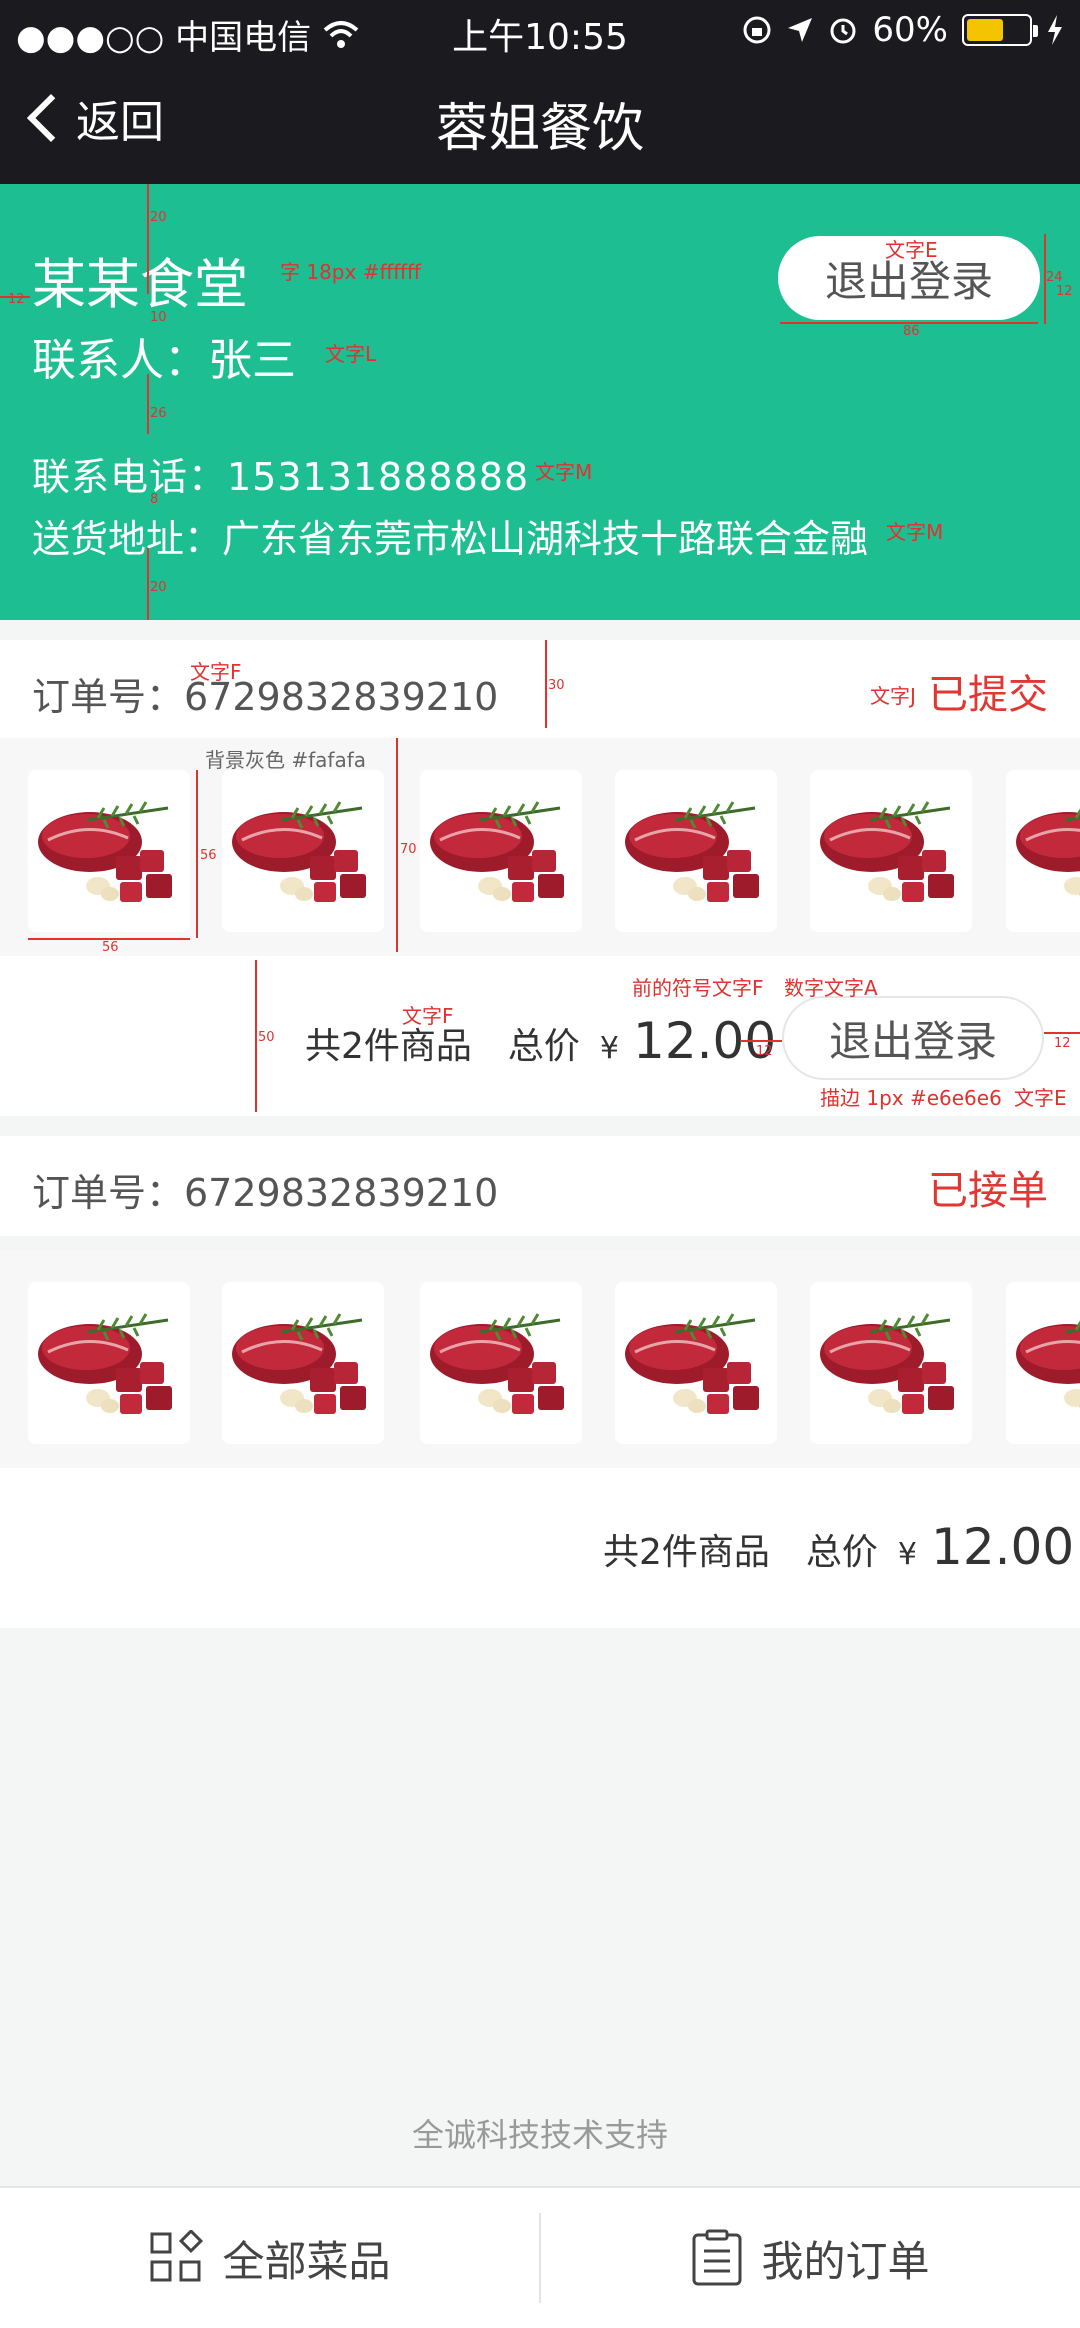 Image resolution: width=1080 pixels, height=2328 pixels. Describe the element at coordinates (845, 2261) in the screenshot. I see `tab-label: 我的订单` at that location.